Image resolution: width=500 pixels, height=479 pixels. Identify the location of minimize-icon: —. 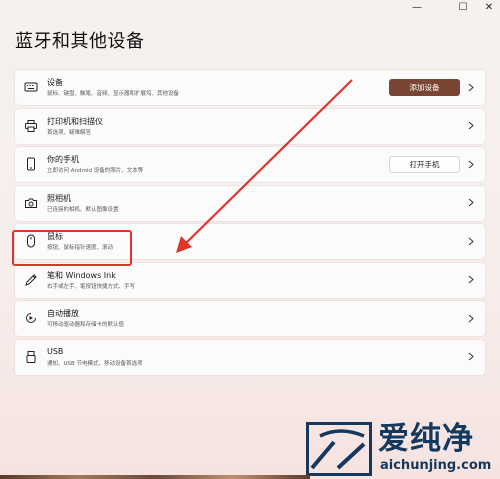
(417, 7).